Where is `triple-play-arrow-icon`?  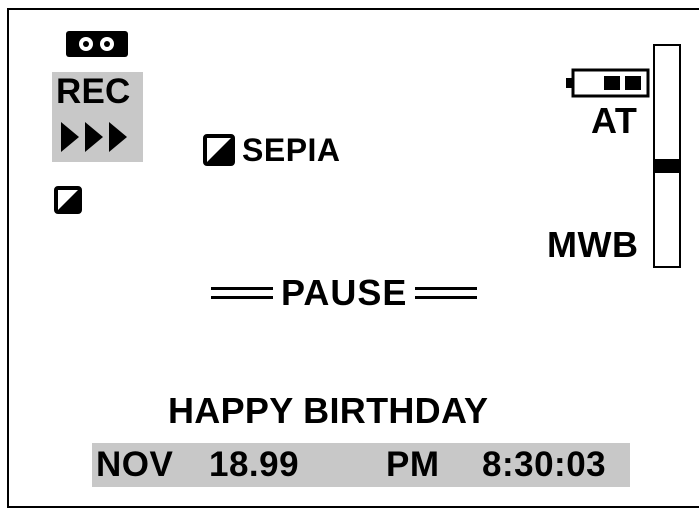 triple-play-arrow-icon is located at coordinates (94, 137).